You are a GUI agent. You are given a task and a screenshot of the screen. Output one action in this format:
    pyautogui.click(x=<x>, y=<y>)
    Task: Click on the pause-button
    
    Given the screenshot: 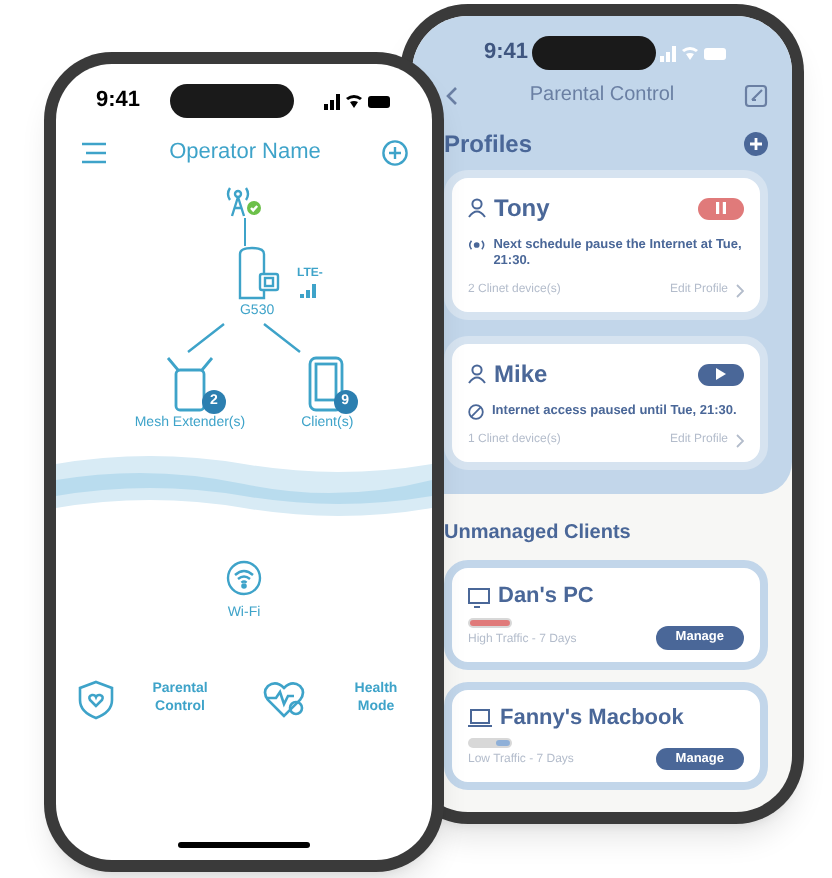 What is the action you would take?
    pyautogui.click(x=721, y=208)
    